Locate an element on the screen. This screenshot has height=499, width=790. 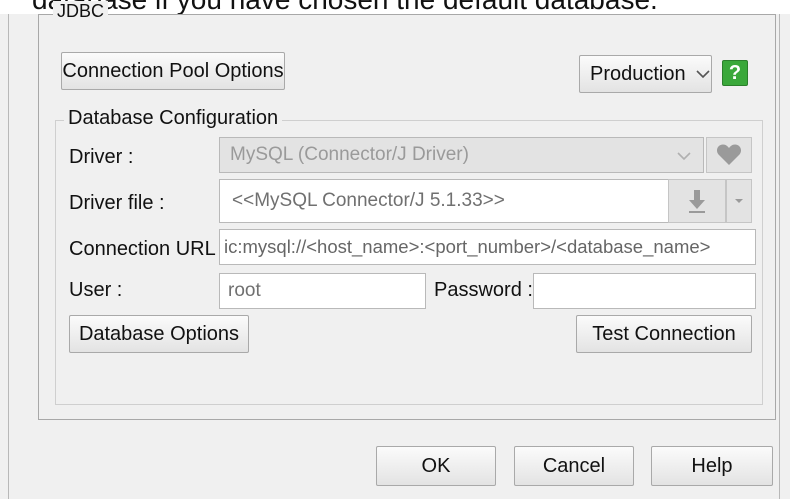
caret-down-icon is located at coordinates (739, 201).